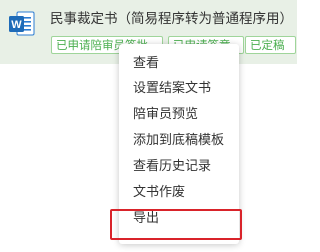 The width and height of the screenshot is (320, 252). Describe the element at coordinates (16, 25) in the screenshot. I see `svg-text: W` at that location.